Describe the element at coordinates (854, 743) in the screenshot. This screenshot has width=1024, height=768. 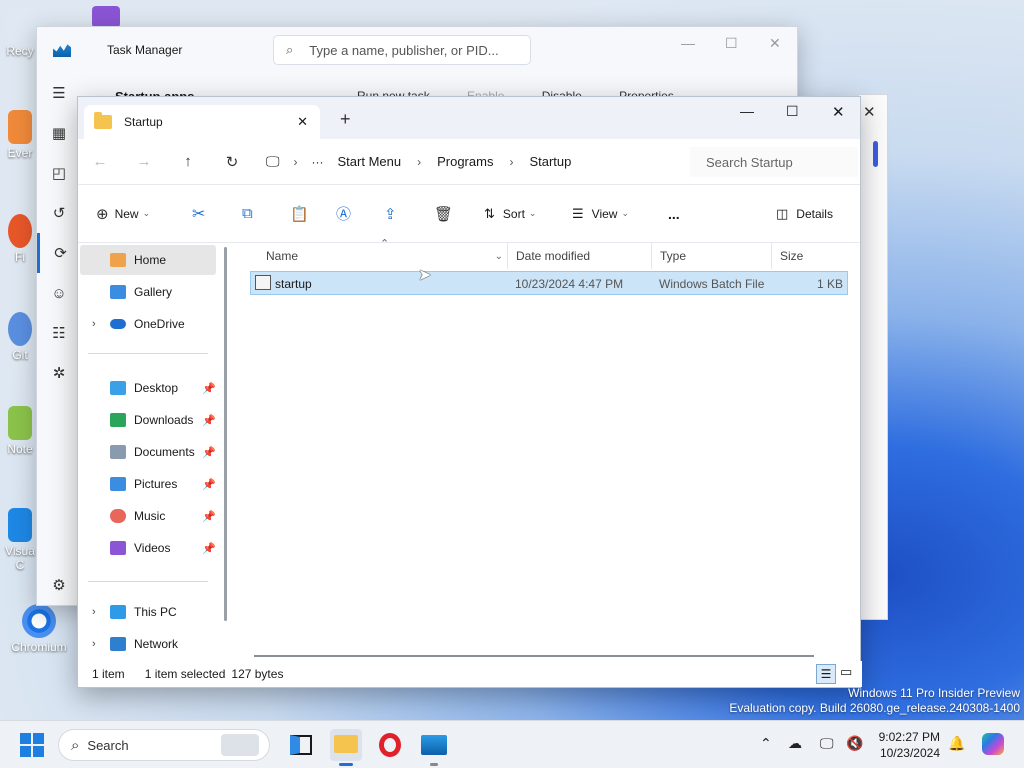
I see `volume-muted-icon: 🔇` at that location.